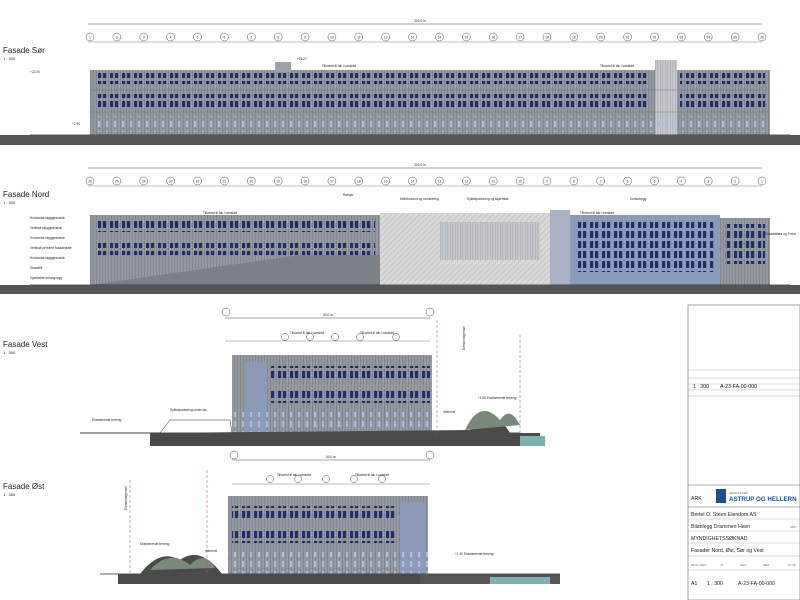 Image resolution: width=800 pixels, height=600 pixels. What do you see at coordinates (46, 278) in the screenshot?
I see `left-label-6: Kjørebelte betongvegg` at bounding box center [46, 278].